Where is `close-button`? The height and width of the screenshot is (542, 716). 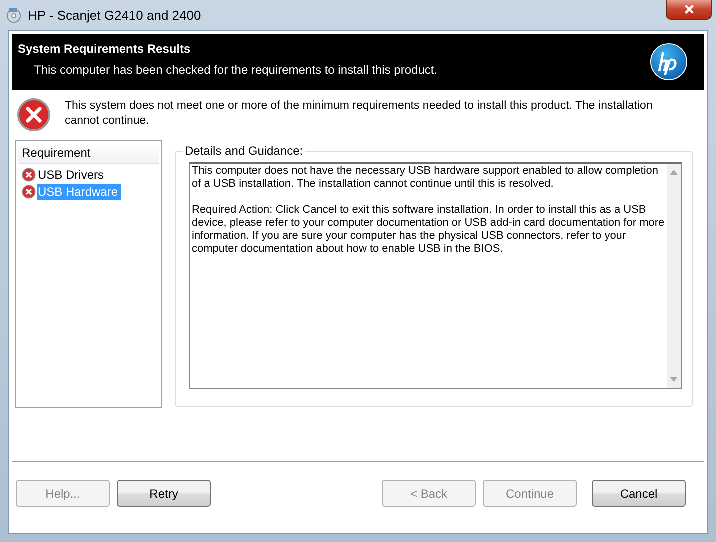
close-button is located at coordinates (689, 10).